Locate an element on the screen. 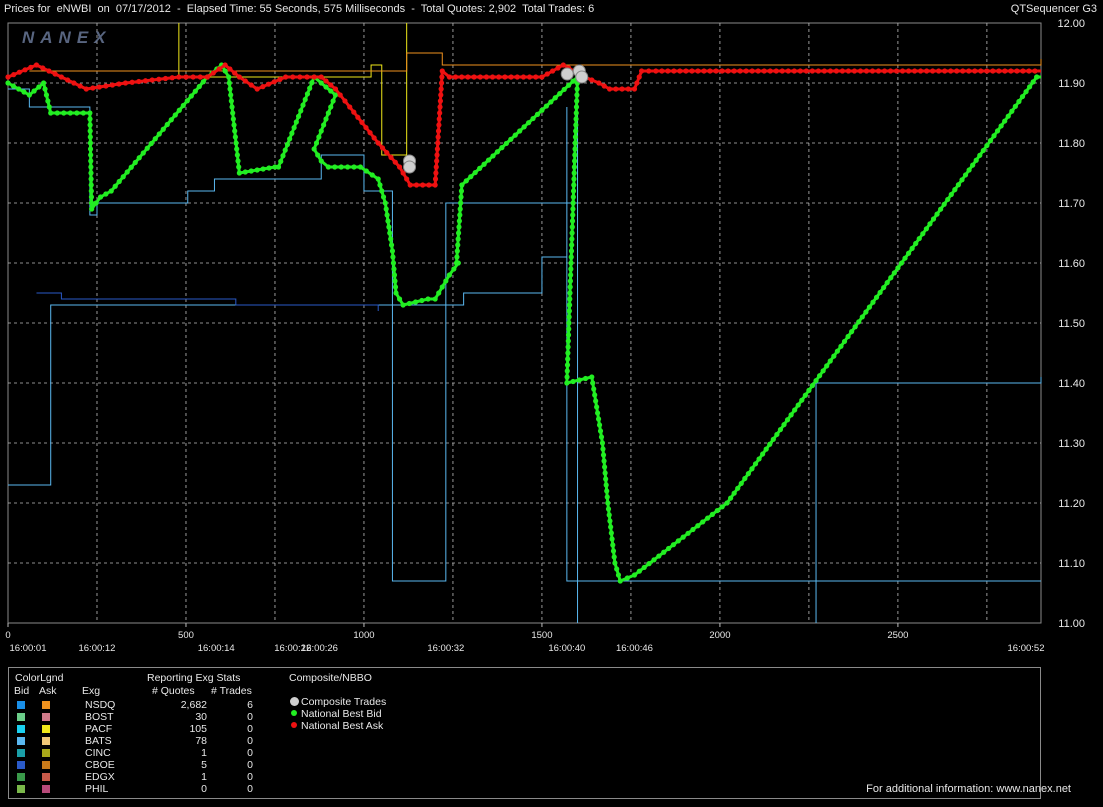 Image resolution: width=1103 pixels, height=807 pixels. exchange-name: PACF is located at coordinates (99, 729).